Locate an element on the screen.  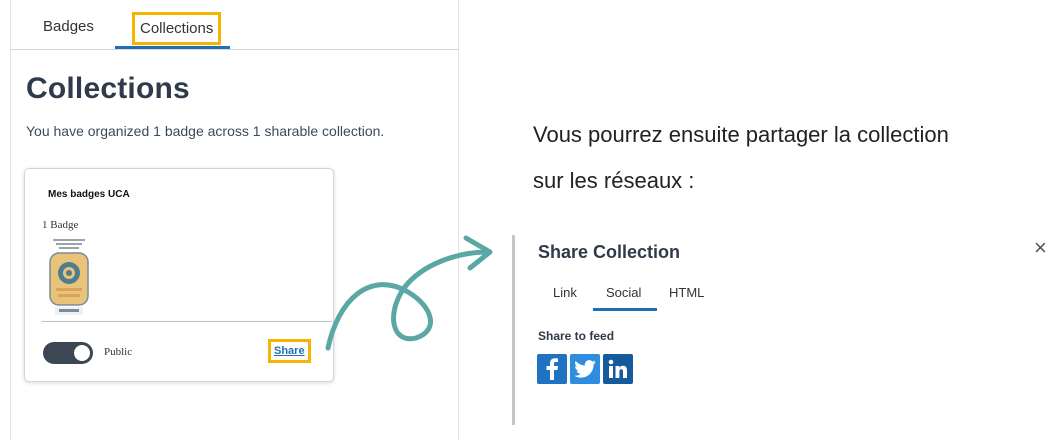
linkedin-icon is located at coordinates (618, 369).